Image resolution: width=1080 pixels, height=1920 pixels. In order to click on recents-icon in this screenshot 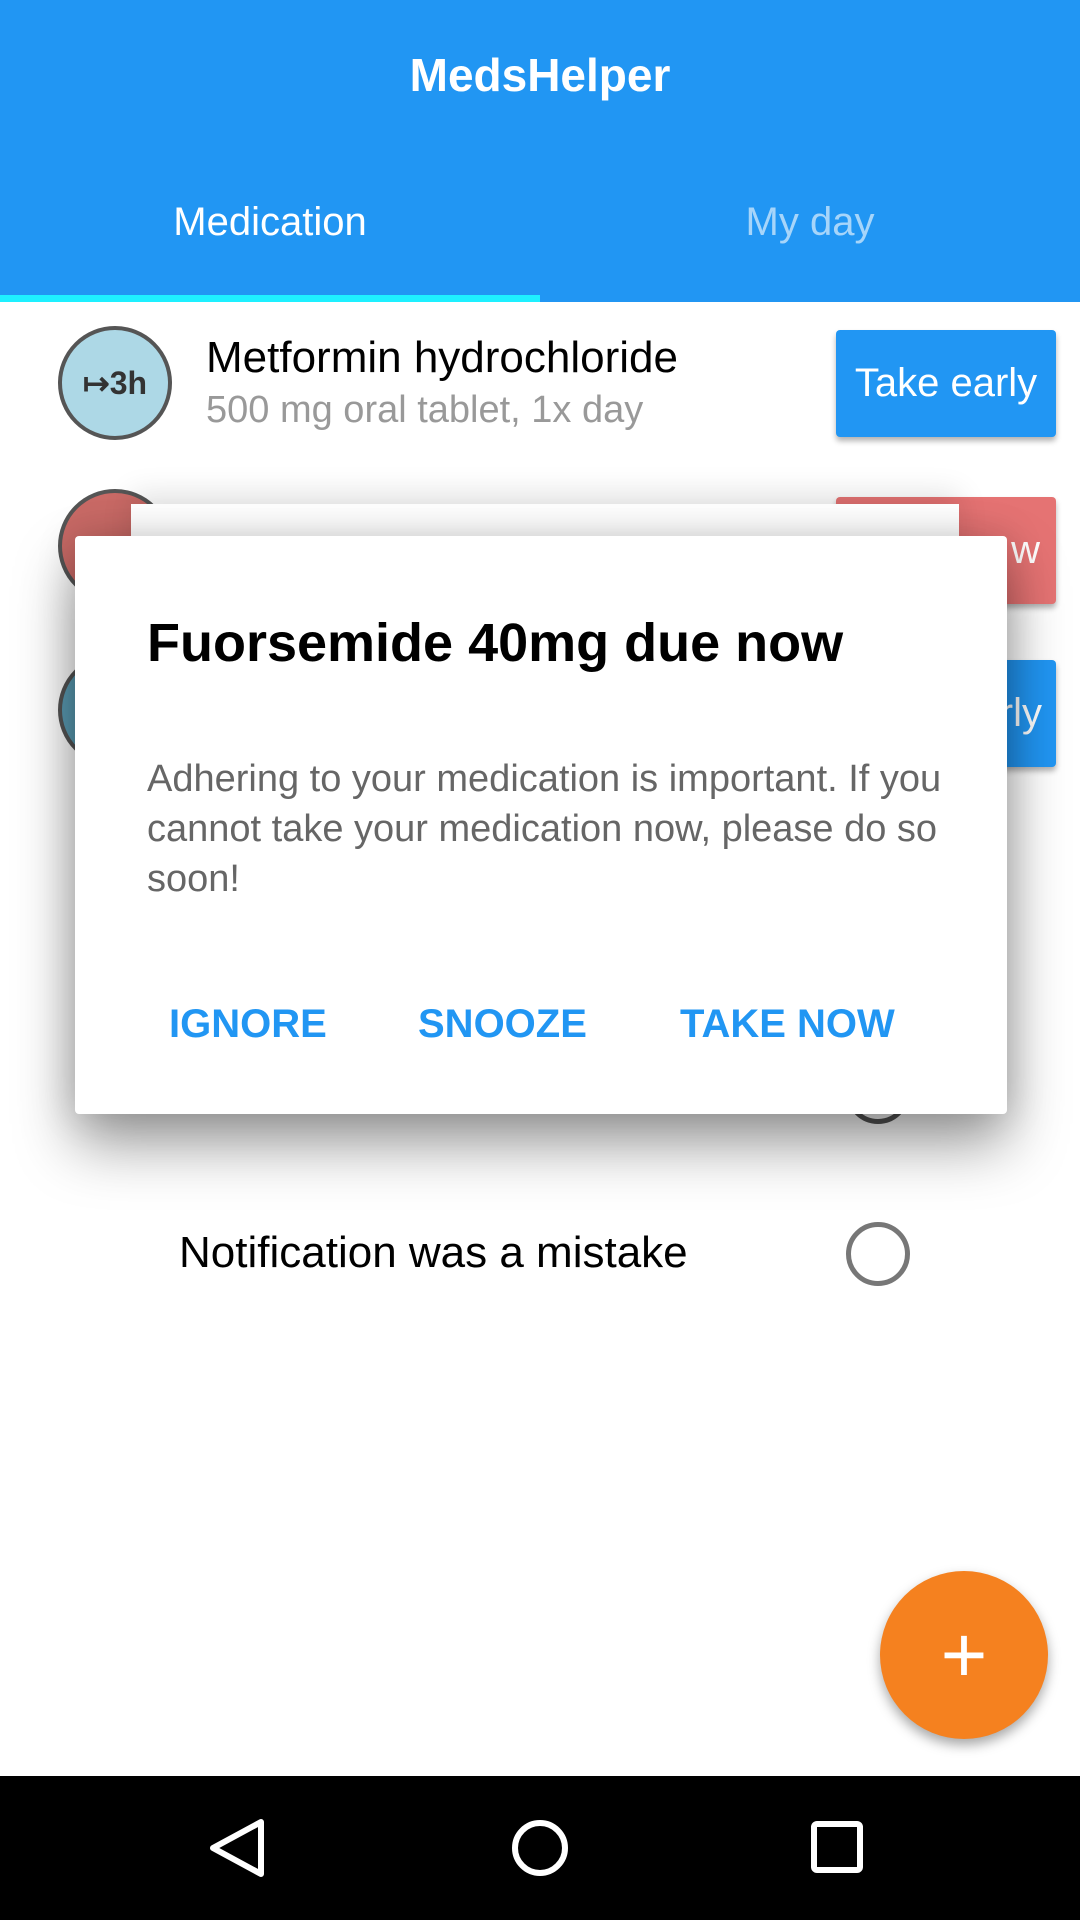, I will do `click(838, 1848)`.